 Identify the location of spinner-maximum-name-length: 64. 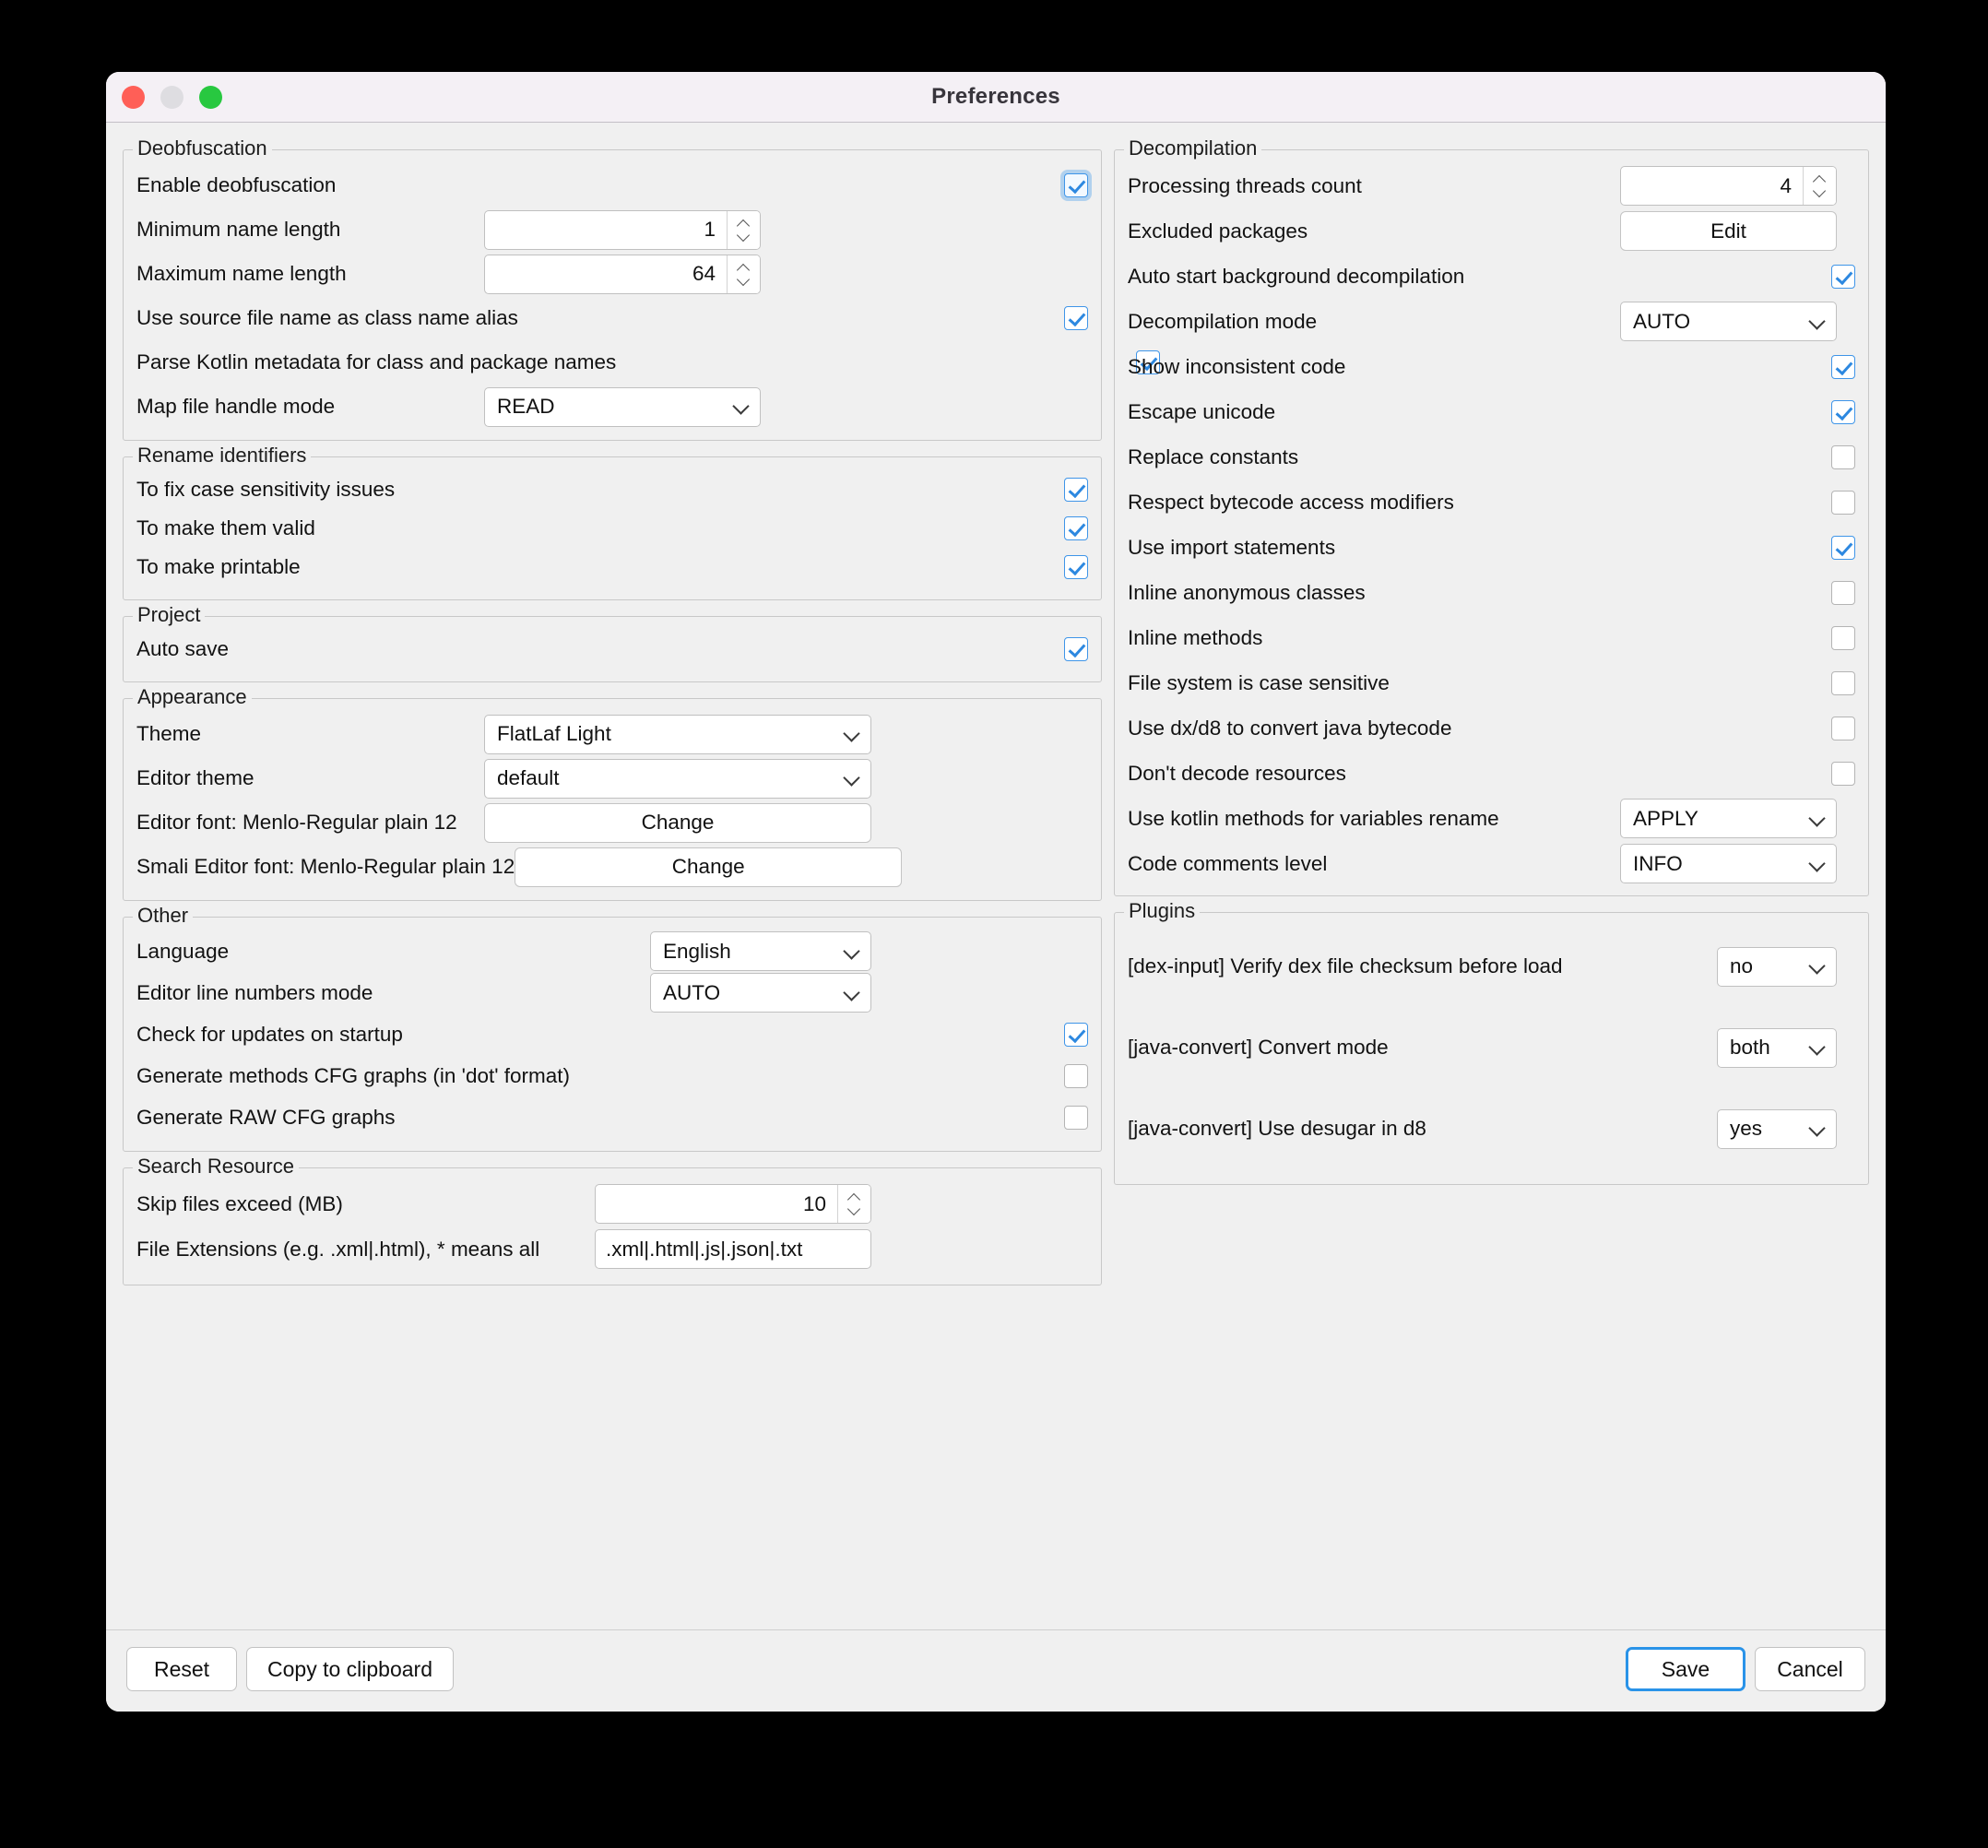
(623, 274).